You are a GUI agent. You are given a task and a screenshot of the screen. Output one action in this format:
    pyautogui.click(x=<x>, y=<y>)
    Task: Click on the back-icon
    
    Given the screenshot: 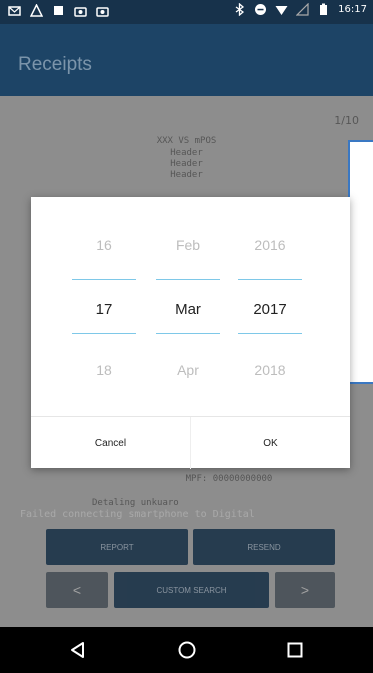 What is the action you would take?
    pyautogui.click(x=77, y=650)
    